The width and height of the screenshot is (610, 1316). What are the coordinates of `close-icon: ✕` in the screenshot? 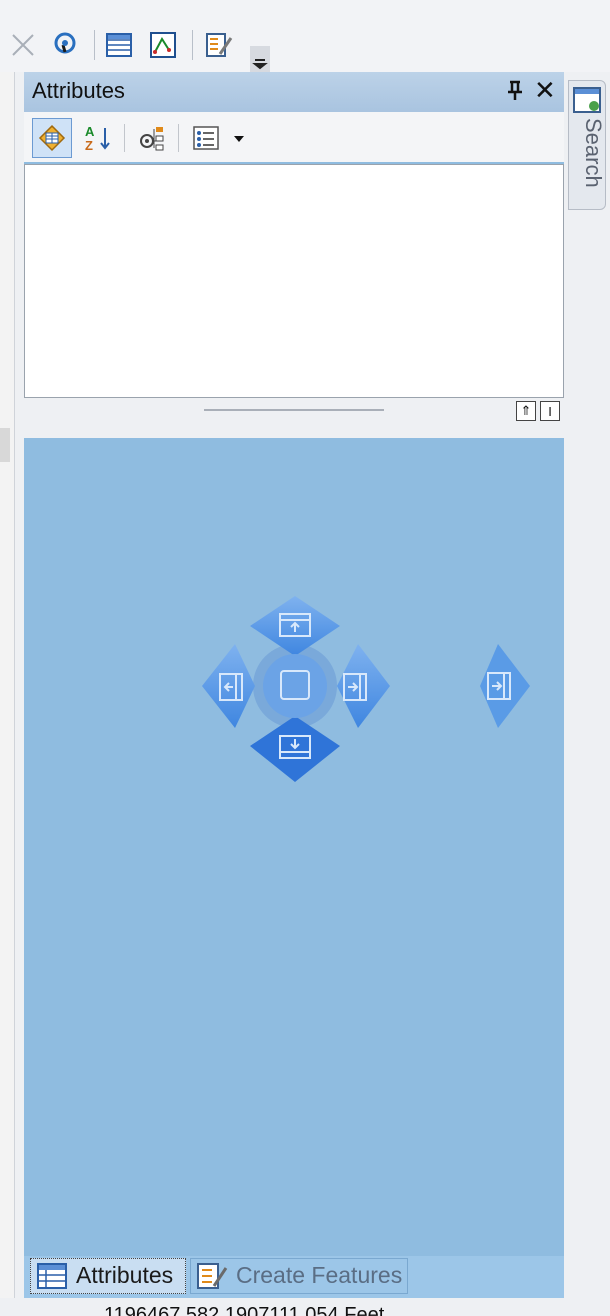 It's located at (545, 90).